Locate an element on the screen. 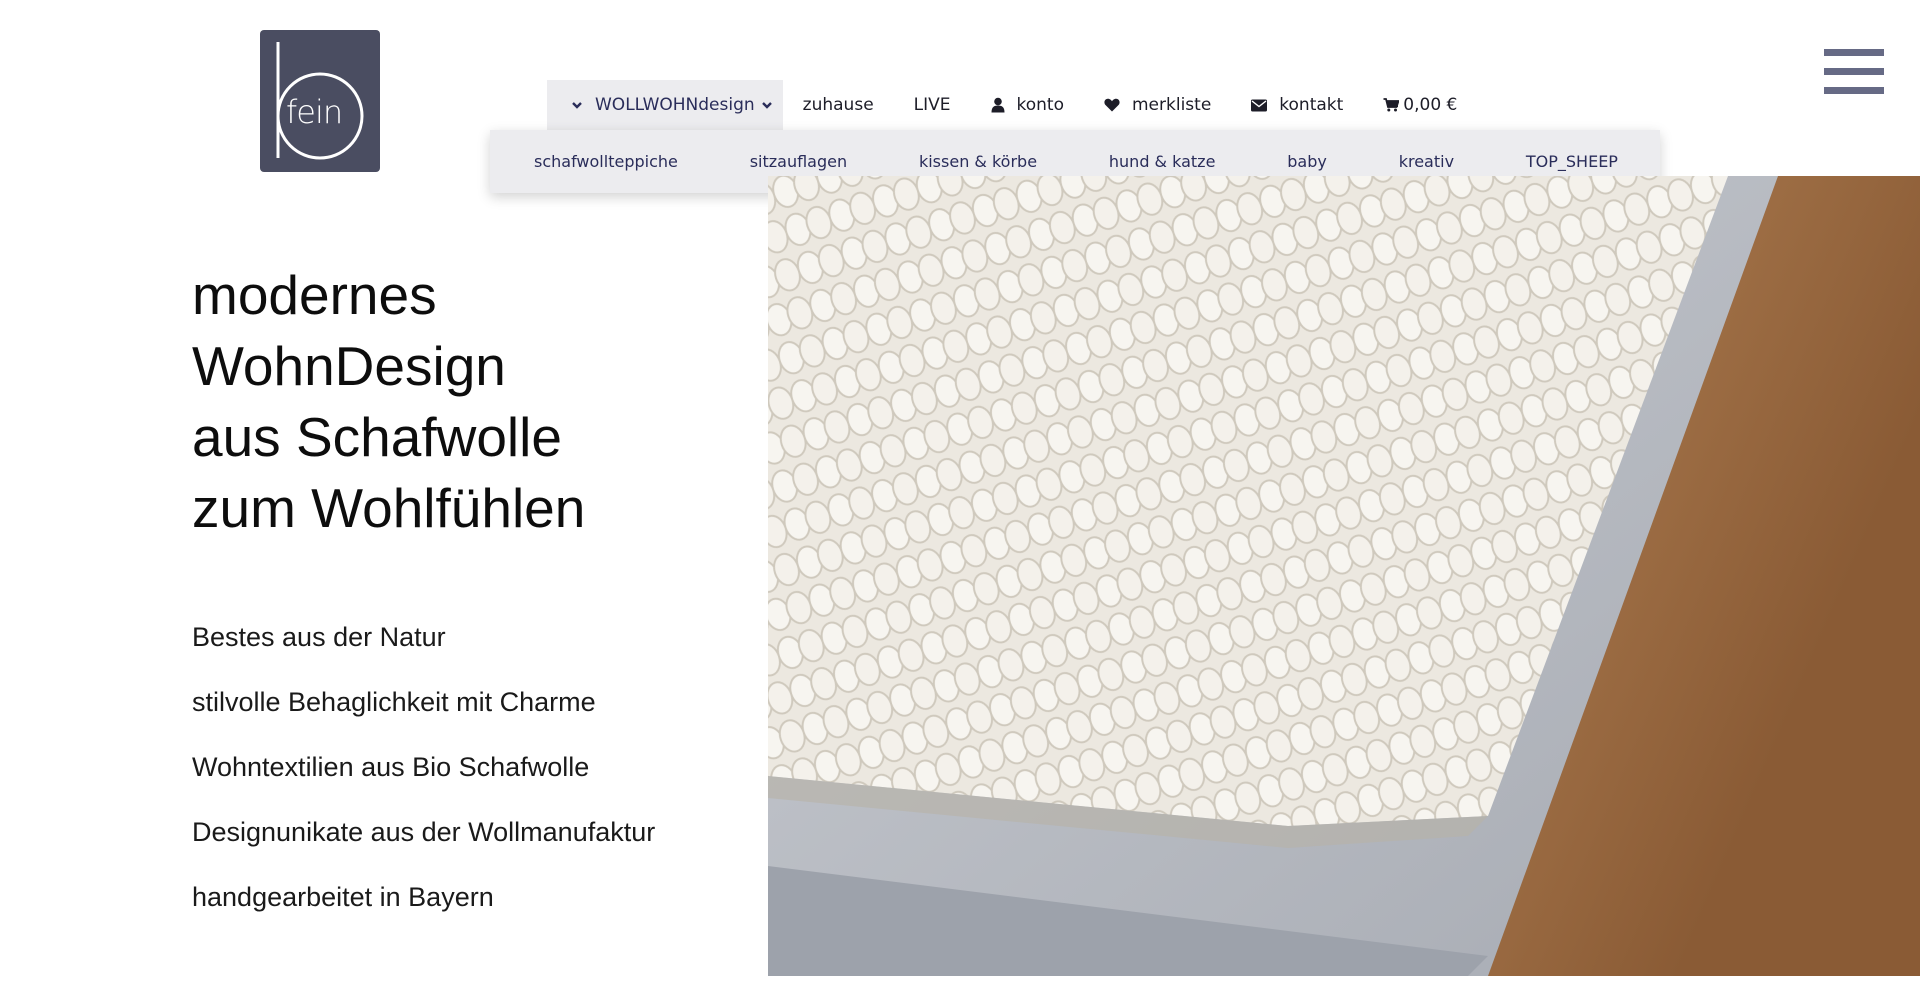  nav-item-label: LIVE is located at coordinates (932, 105).